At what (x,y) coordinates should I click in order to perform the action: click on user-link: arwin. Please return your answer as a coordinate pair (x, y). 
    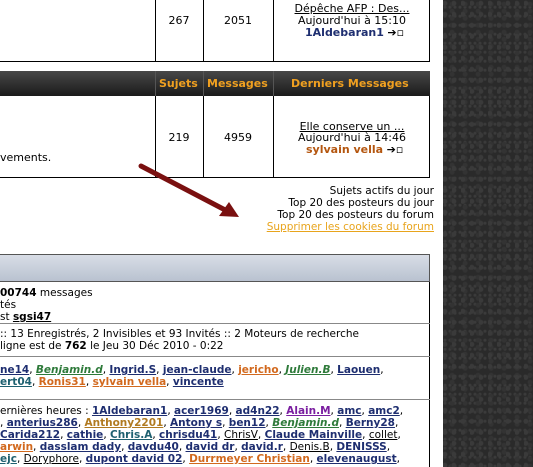
    Looking at the image, I should click on (16, 447).